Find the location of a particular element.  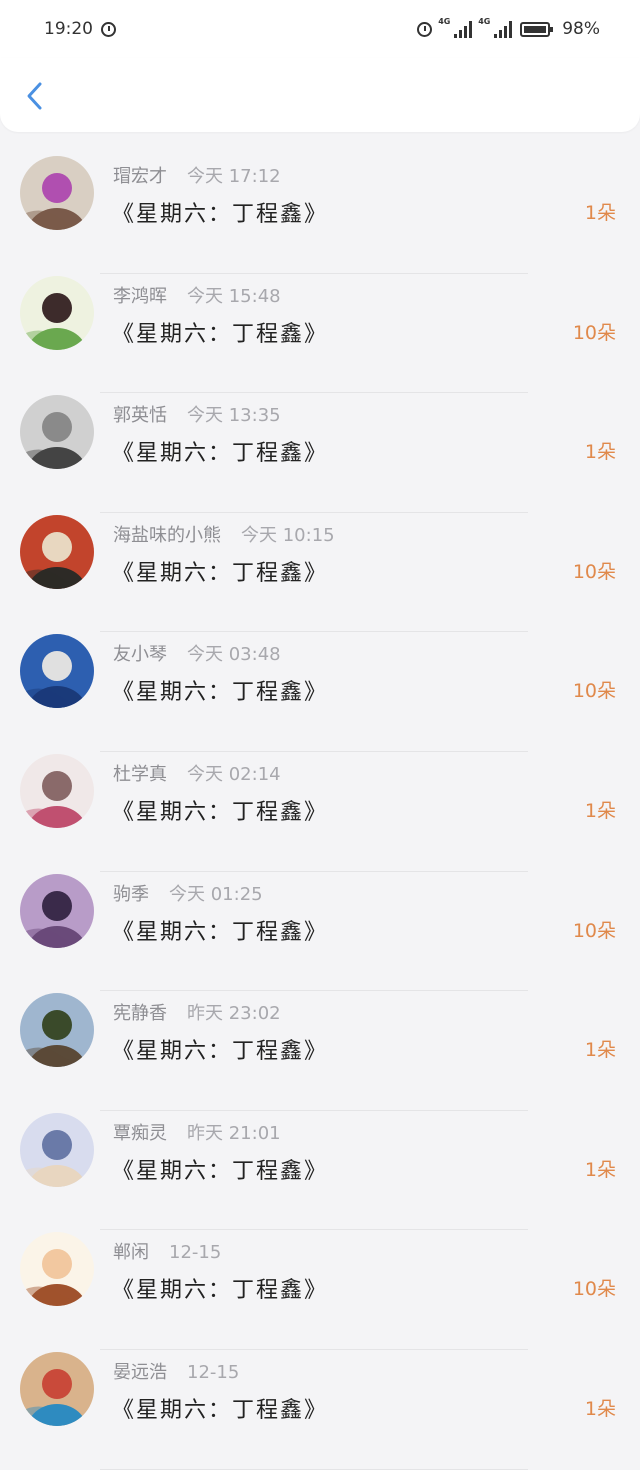

battery-icon is located at coordinates (537, 29).